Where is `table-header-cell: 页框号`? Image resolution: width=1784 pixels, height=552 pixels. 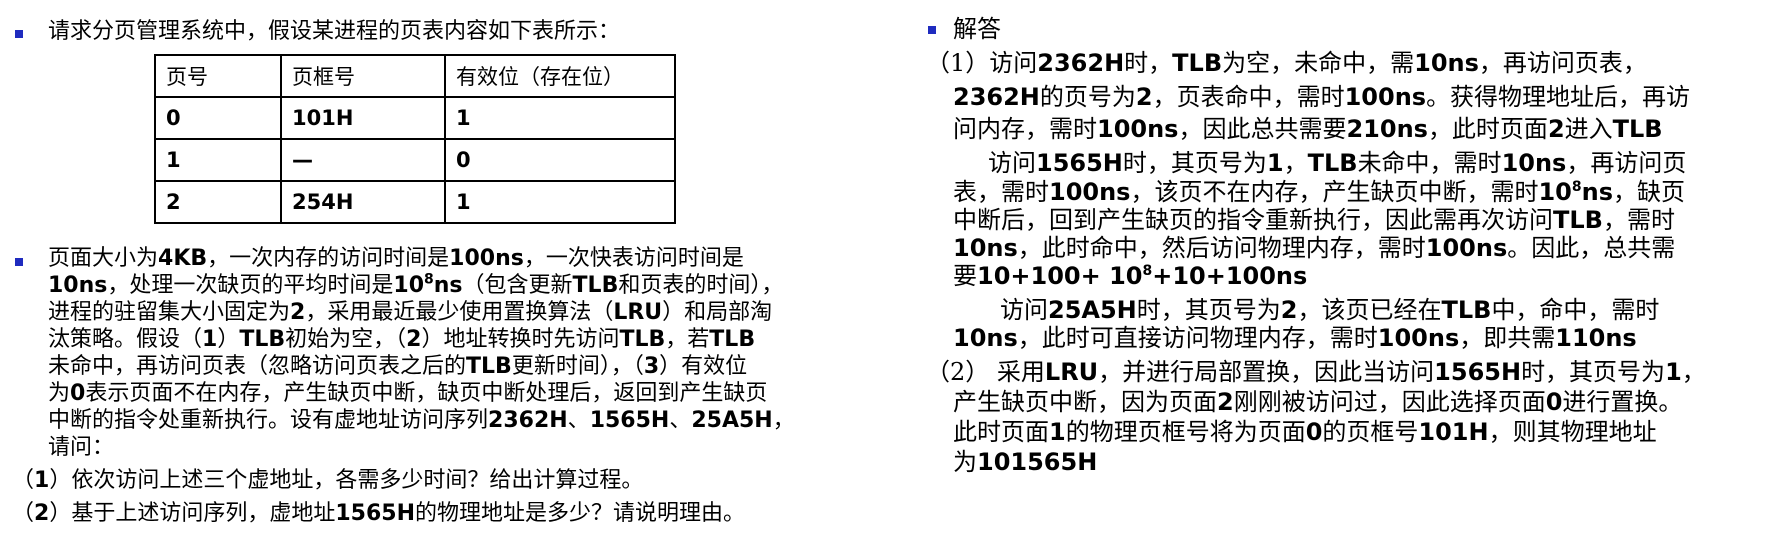
table-header-cell: 页框号 is located at coordinates (363, 76).